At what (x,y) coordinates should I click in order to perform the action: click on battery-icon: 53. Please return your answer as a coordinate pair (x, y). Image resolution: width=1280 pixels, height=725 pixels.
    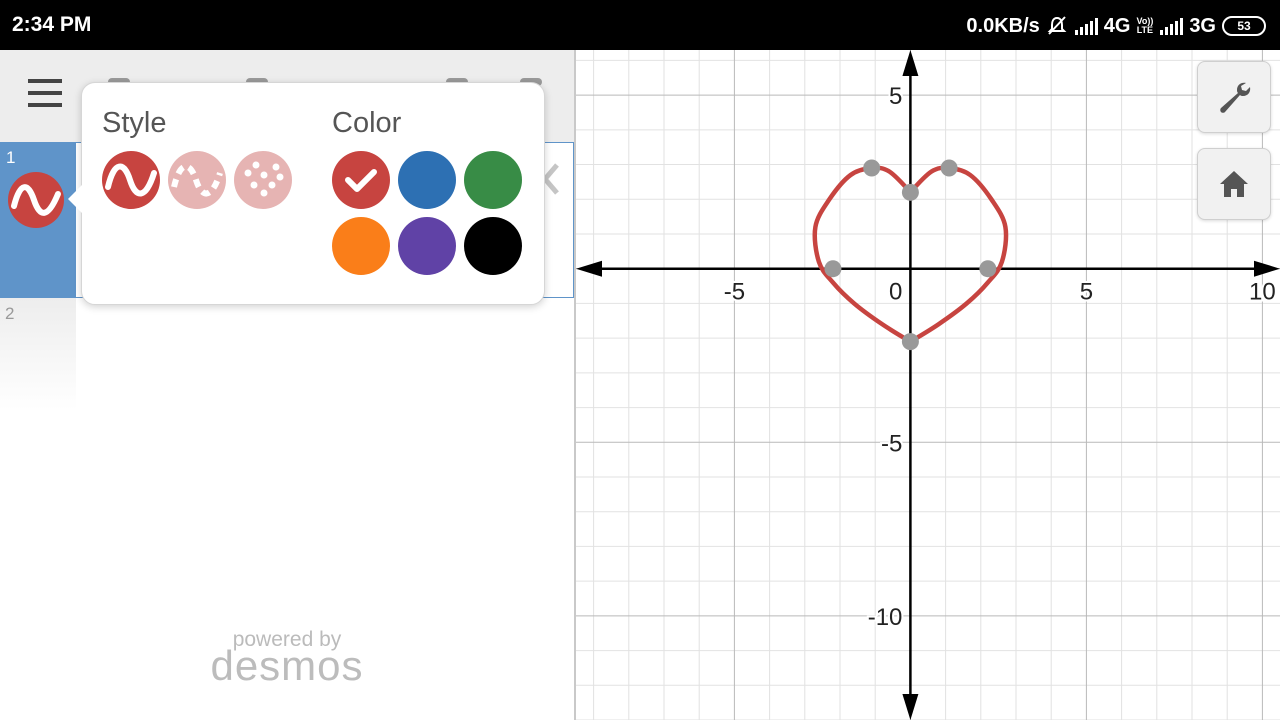
    Looking at the image, I should click on (1244, 26).